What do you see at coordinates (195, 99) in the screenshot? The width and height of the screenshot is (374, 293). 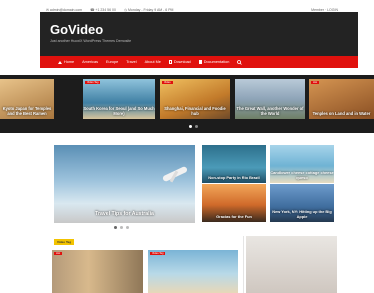 I see `carousel-slide: Video Shanghai, Financial and Foodie hub` at bounding box center [195, 99].